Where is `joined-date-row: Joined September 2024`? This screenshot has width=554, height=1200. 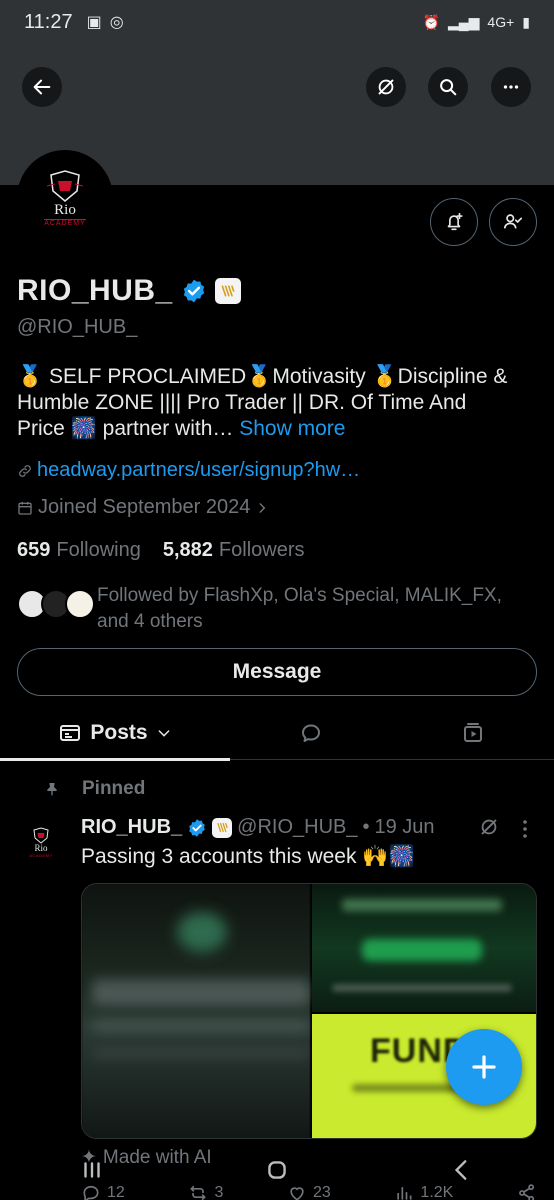 joined-date-row: Joined September 2024 is located at coordinates (143, 507).